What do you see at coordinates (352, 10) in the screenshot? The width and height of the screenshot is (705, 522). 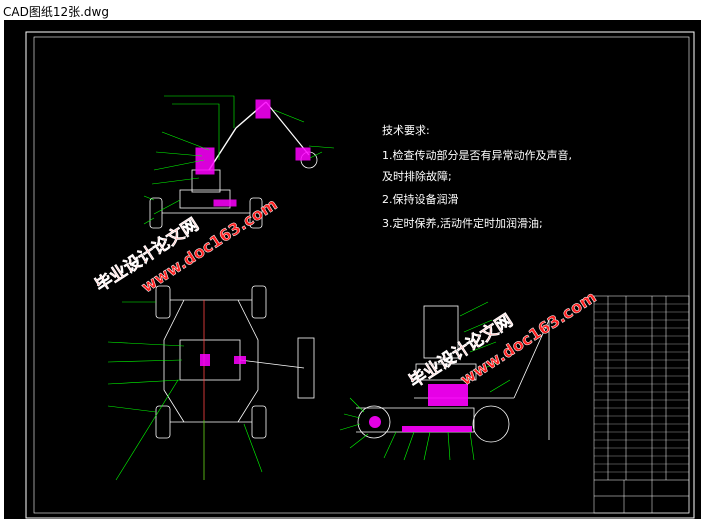 I see `window-titlebar: CAD图纸12张.dwg` at bounding box center [352, 10].